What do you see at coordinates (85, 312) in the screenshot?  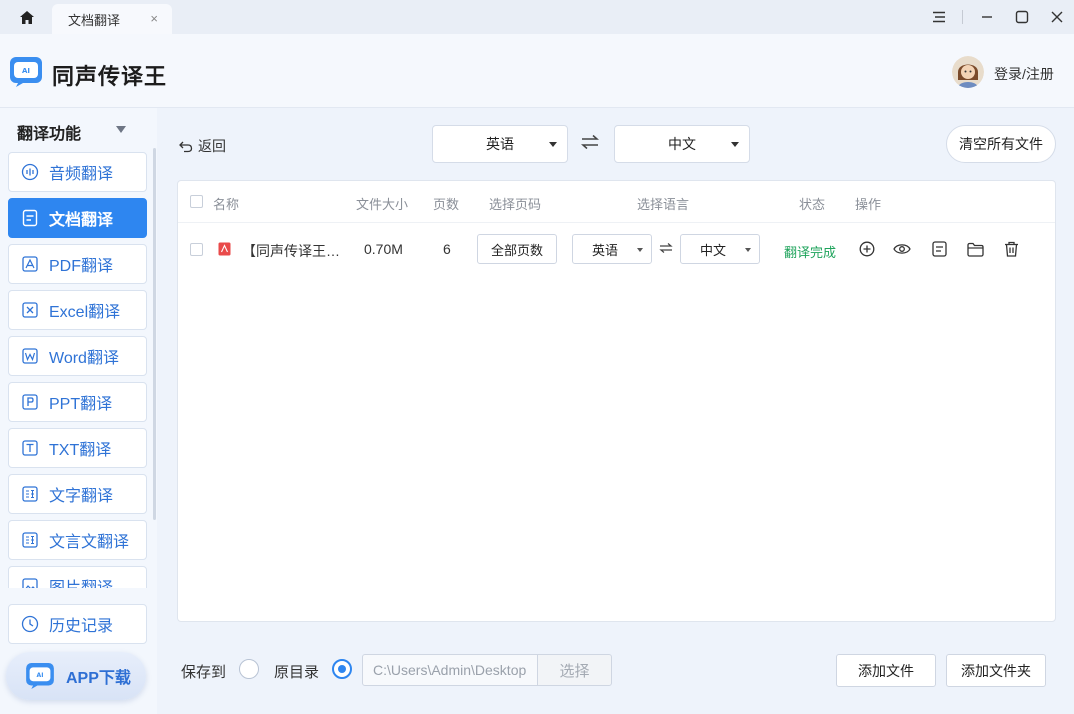 I see `sidebar-item-label: Excel翻译` at bounding box center [85, 312].